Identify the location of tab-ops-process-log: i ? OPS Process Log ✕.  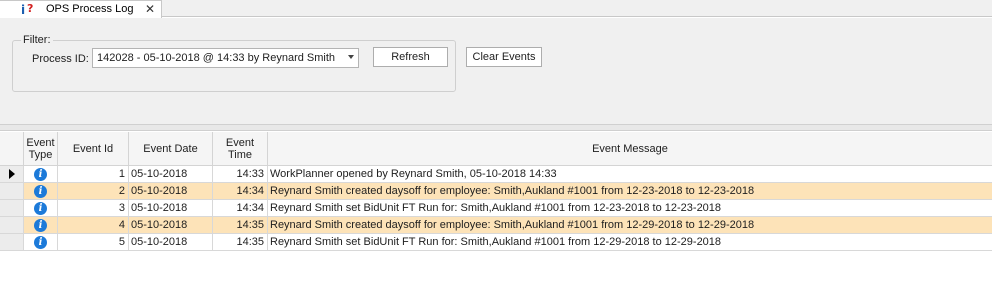
(81, 9).